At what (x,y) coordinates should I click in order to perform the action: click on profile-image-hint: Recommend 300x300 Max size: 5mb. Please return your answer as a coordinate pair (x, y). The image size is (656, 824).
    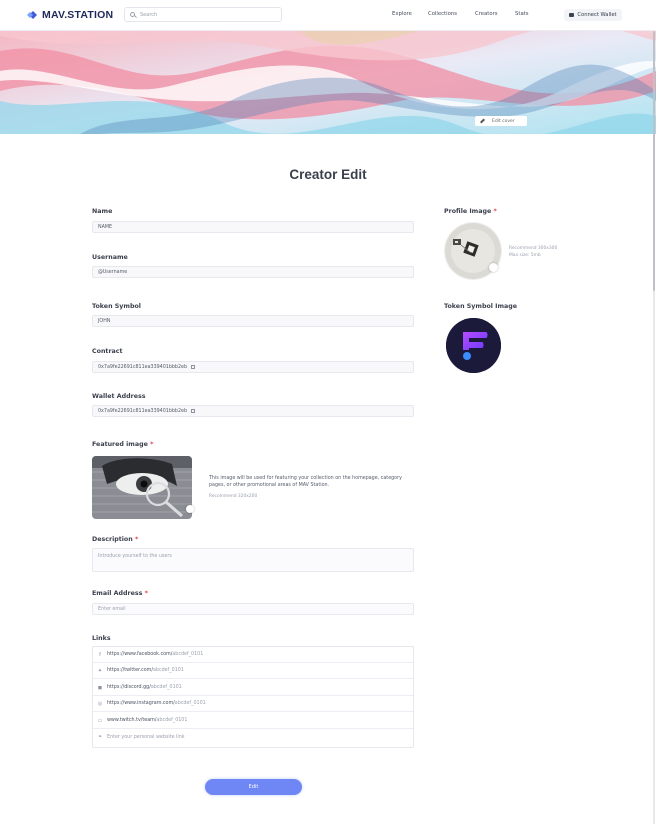
    Looking at the image, I should click on (533, 252).